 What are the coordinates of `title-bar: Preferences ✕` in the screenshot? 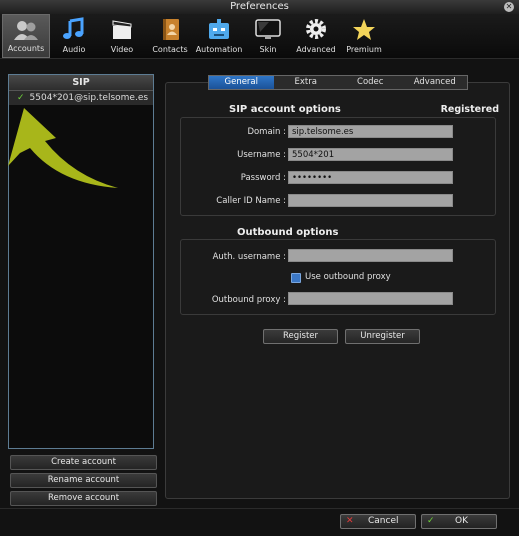 It's located at (259, 7).